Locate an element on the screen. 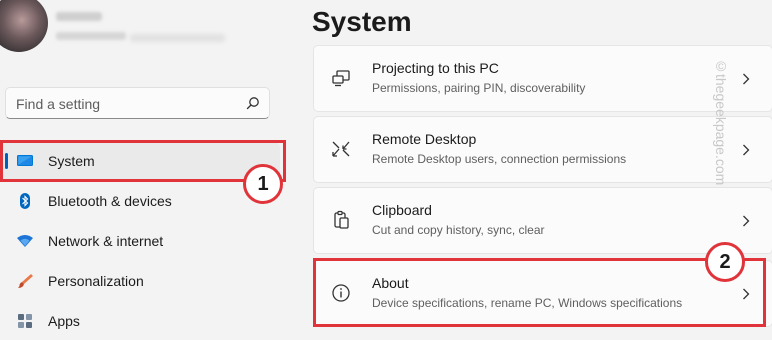  sidebar-item-label: Personalization is located at coordinates (96, 281).